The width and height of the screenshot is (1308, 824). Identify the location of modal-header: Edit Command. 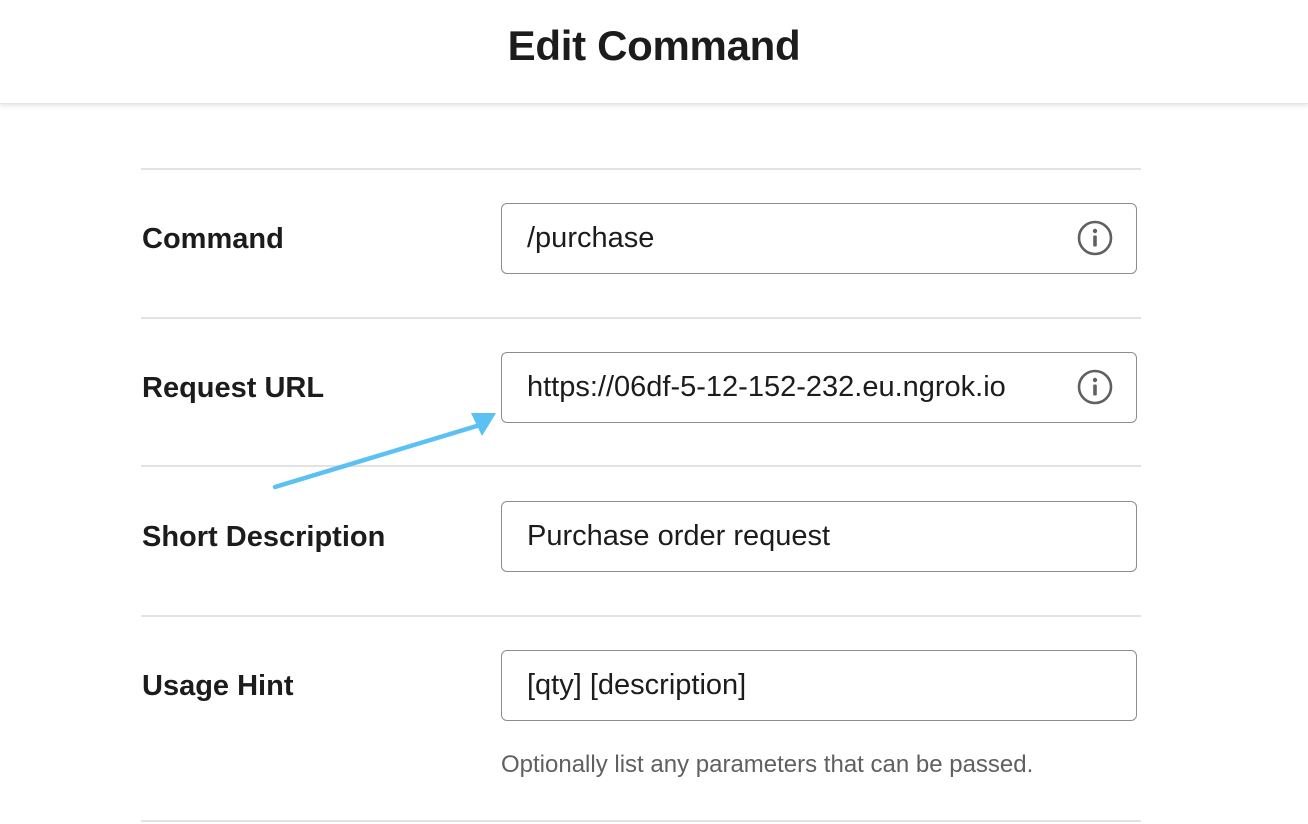
(654, 52).